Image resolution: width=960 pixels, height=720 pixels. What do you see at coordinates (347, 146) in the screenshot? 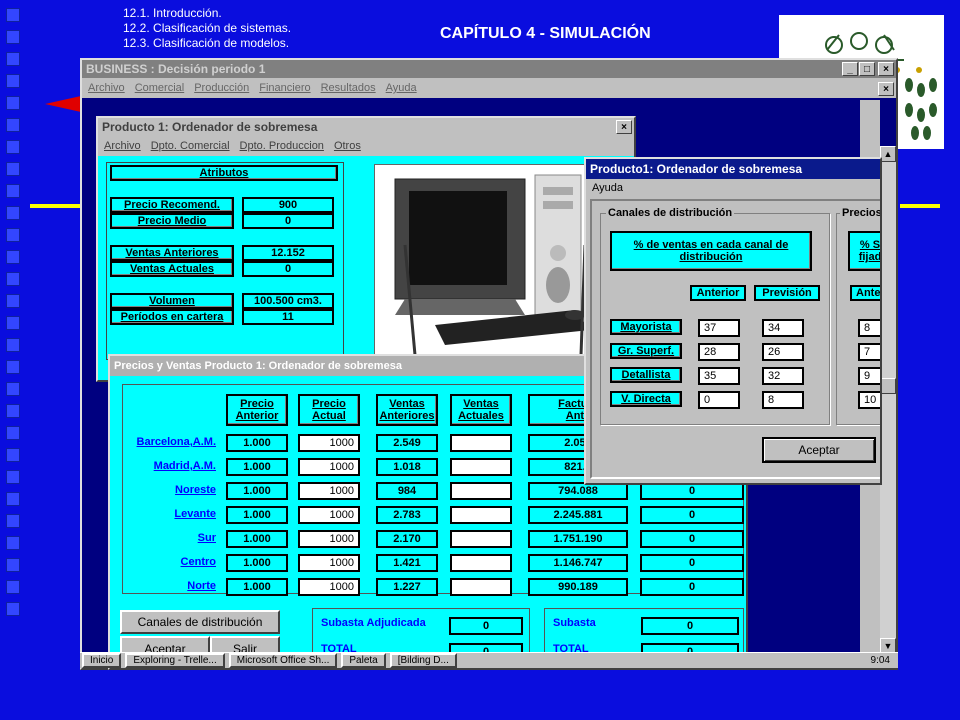
I see `menu-otros: Otros` at bounding box center [347, 146].